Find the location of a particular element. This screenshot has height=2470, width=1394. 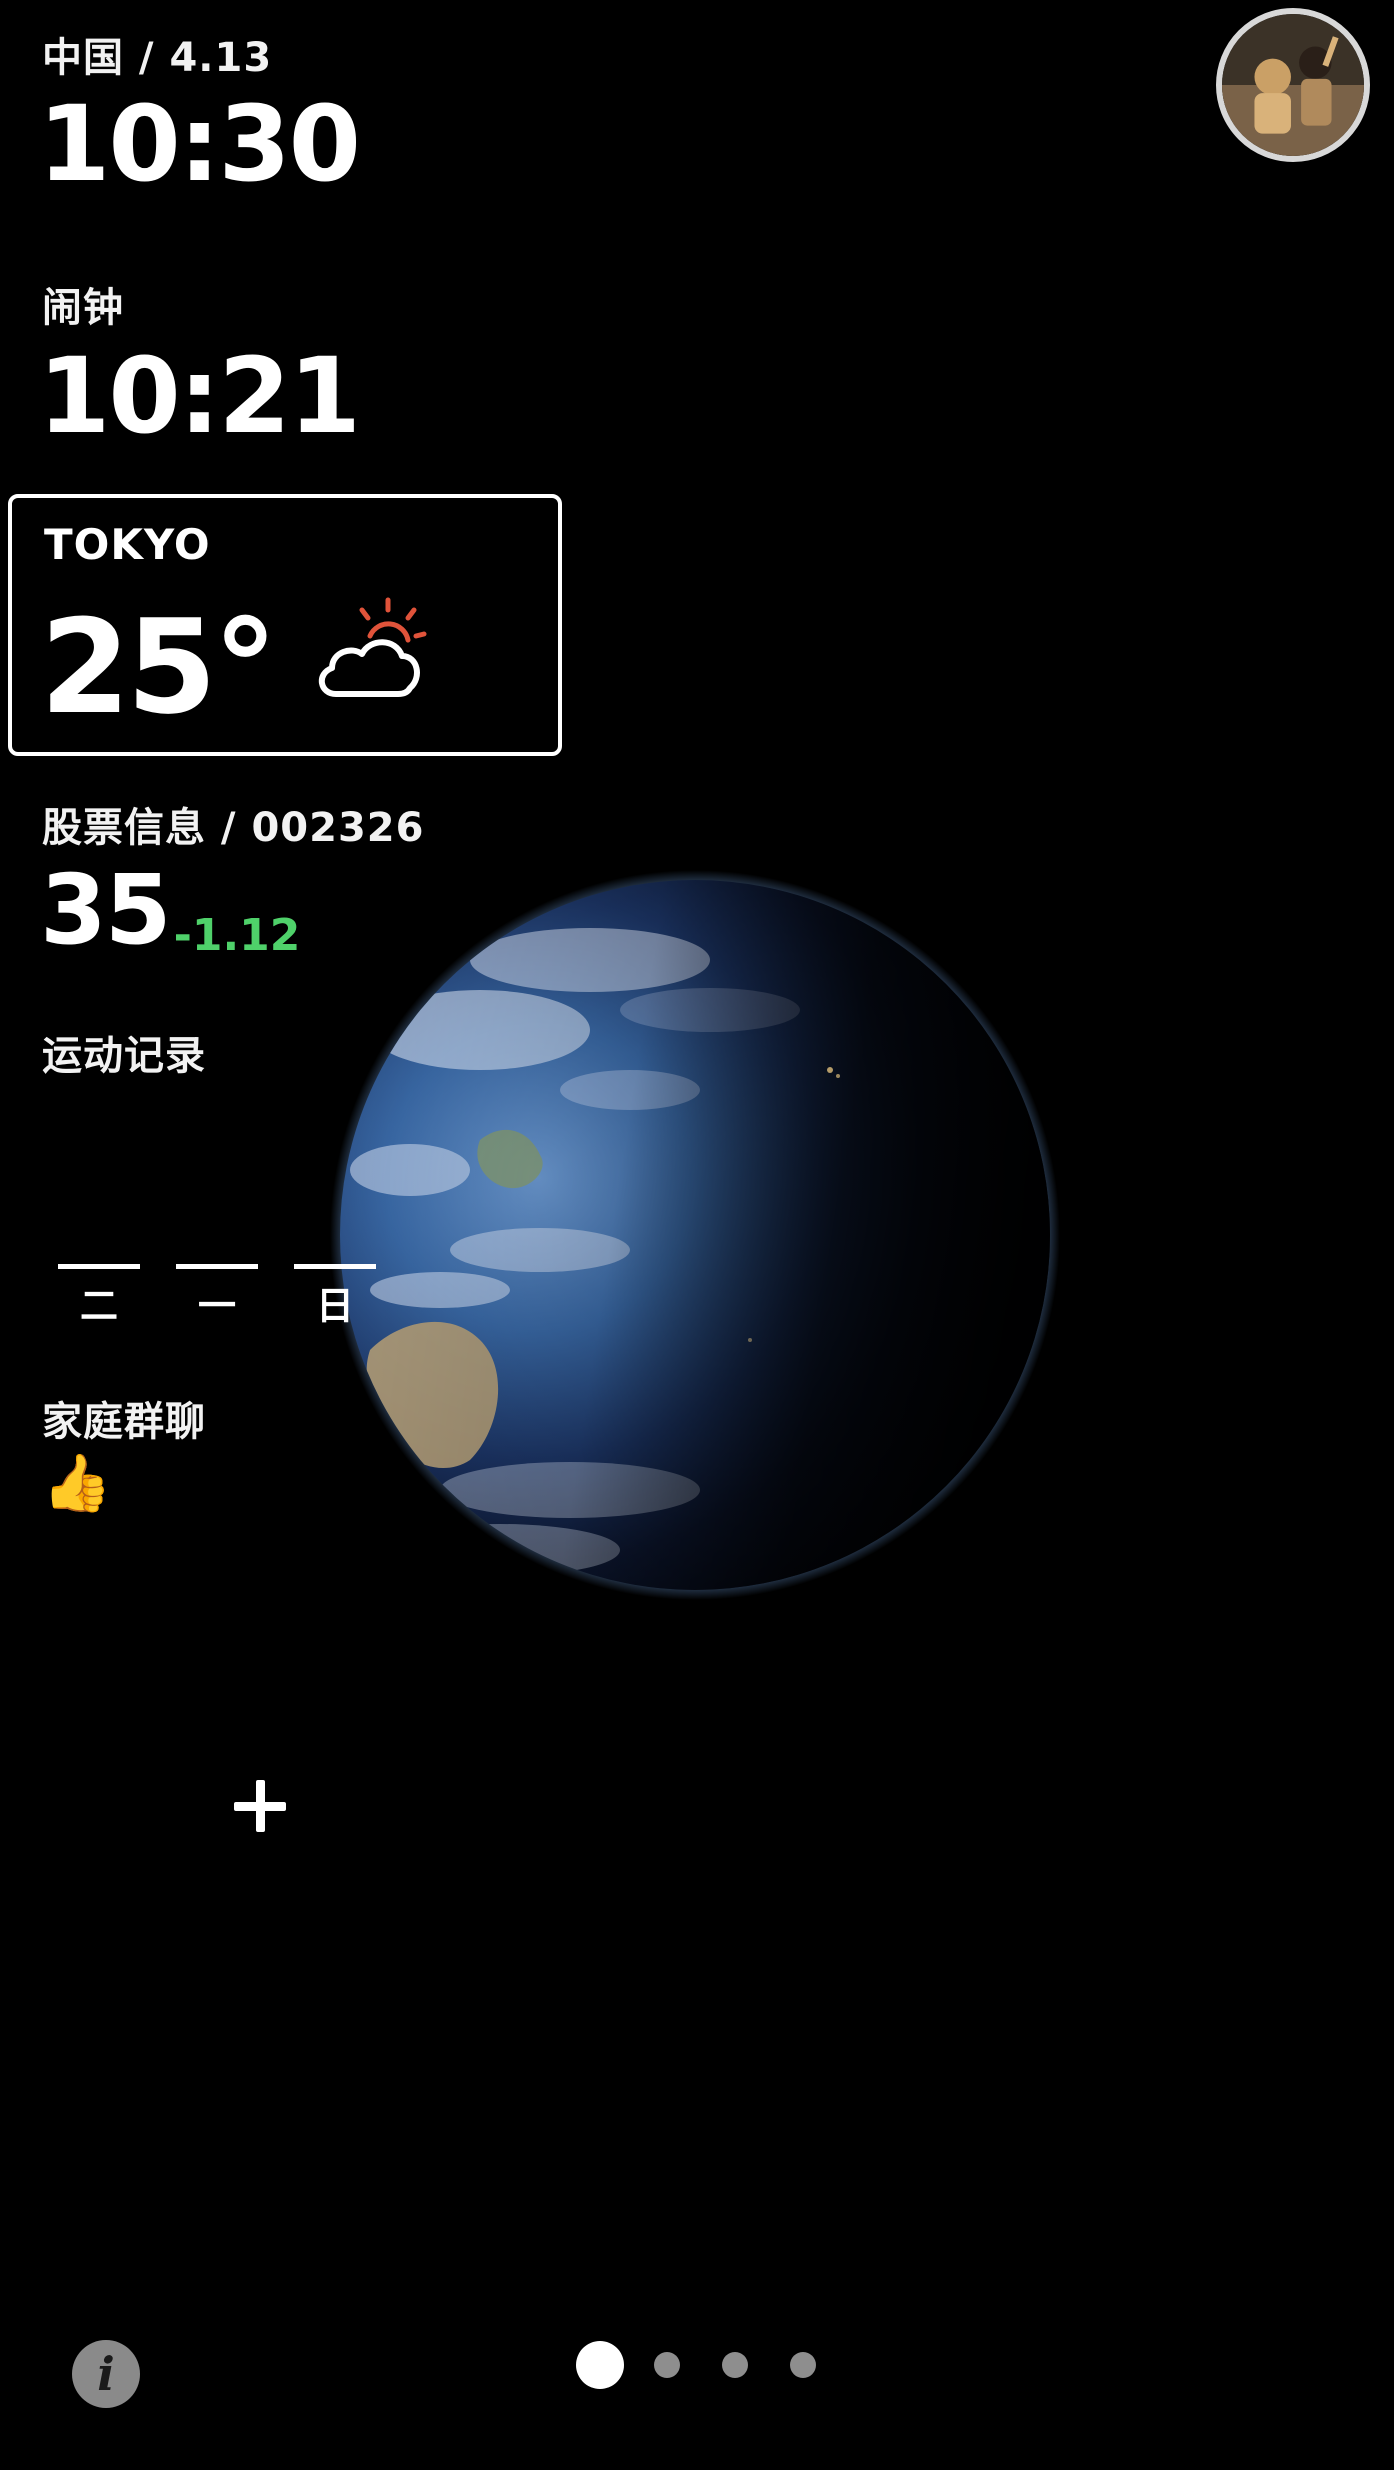

alarm-label: 闹钟 is located at coordinates (83, 308).